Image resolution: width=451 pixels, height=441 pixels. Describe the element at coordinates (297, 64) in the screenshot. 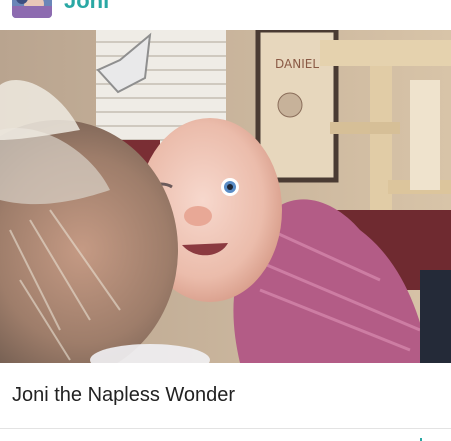

I see `poster-sign-text: DANIEL` at that location.